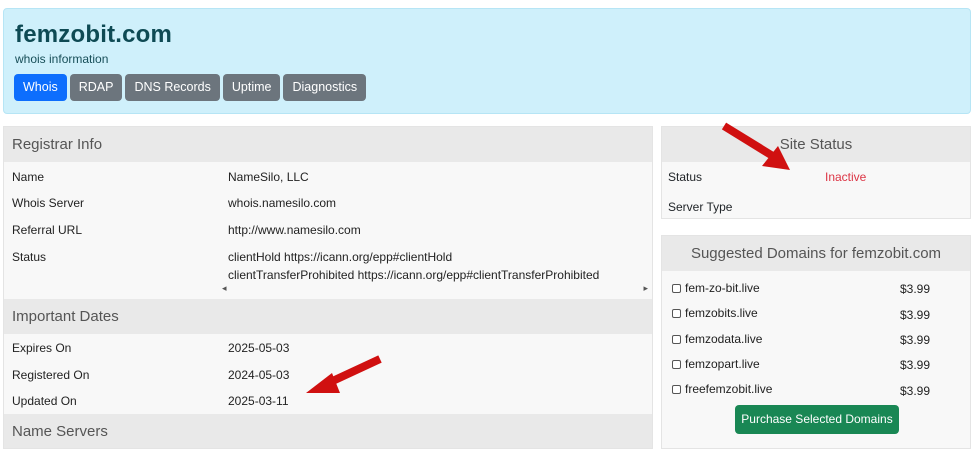 The width and height of the screenshot is (974, 449). Describe the element at coordinates (259, 348) in the screenshot. I see `expires-on-value: 2025-05-03` at that location.